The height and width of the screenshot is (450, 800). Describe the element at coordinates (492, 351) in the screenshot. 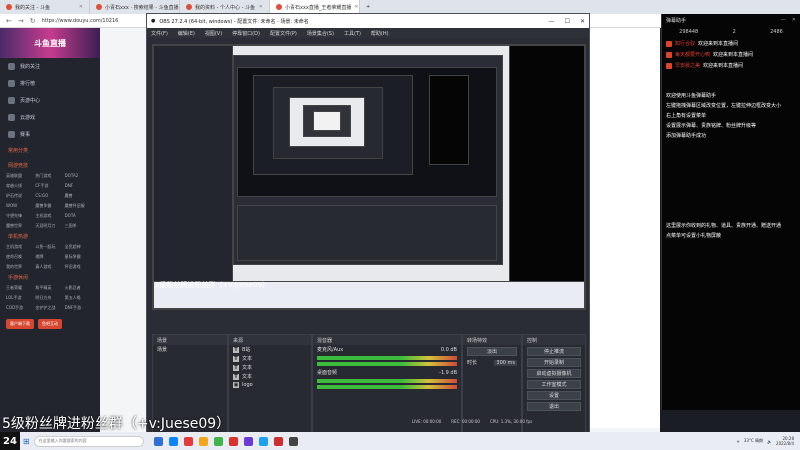

I see `transition-select: 淡出` at that location.